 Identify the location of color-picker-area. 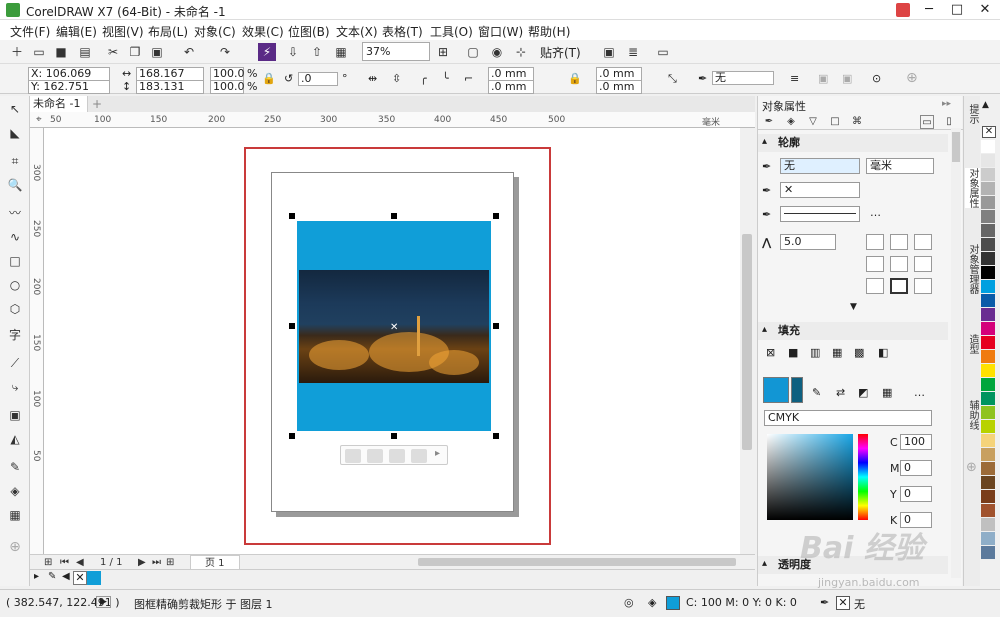
(810, 477).